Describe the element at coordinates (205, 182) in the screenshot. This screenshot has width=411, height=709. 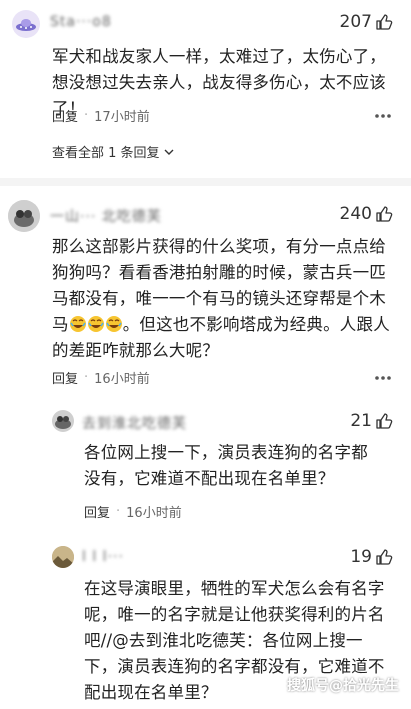
I see `divider` at that location.